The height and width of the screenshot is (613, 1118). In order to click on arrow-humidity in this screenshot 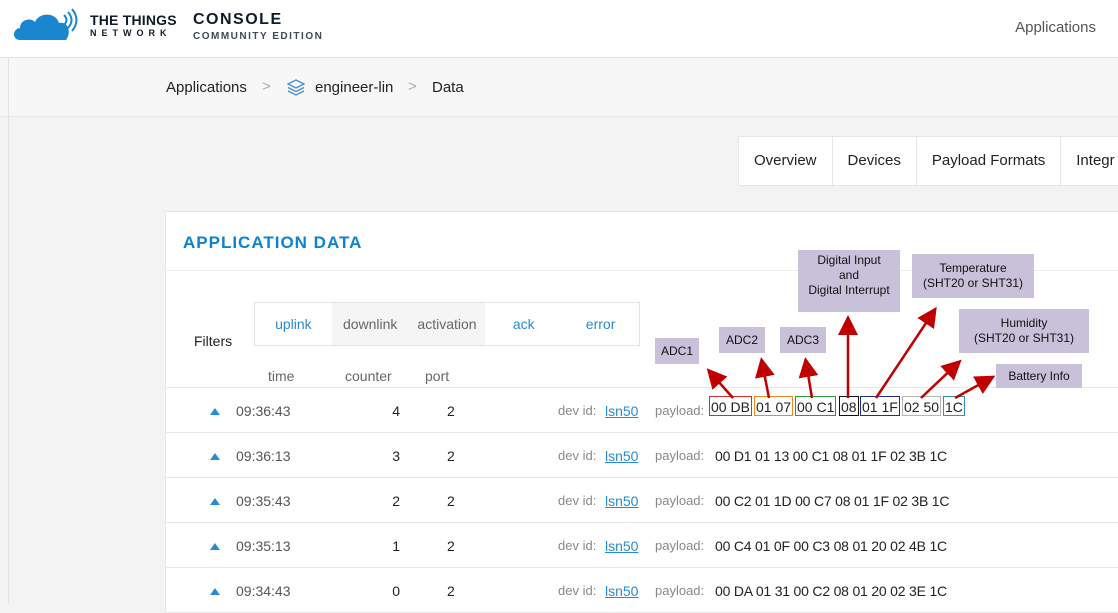, I will do `click(941, 379)`.